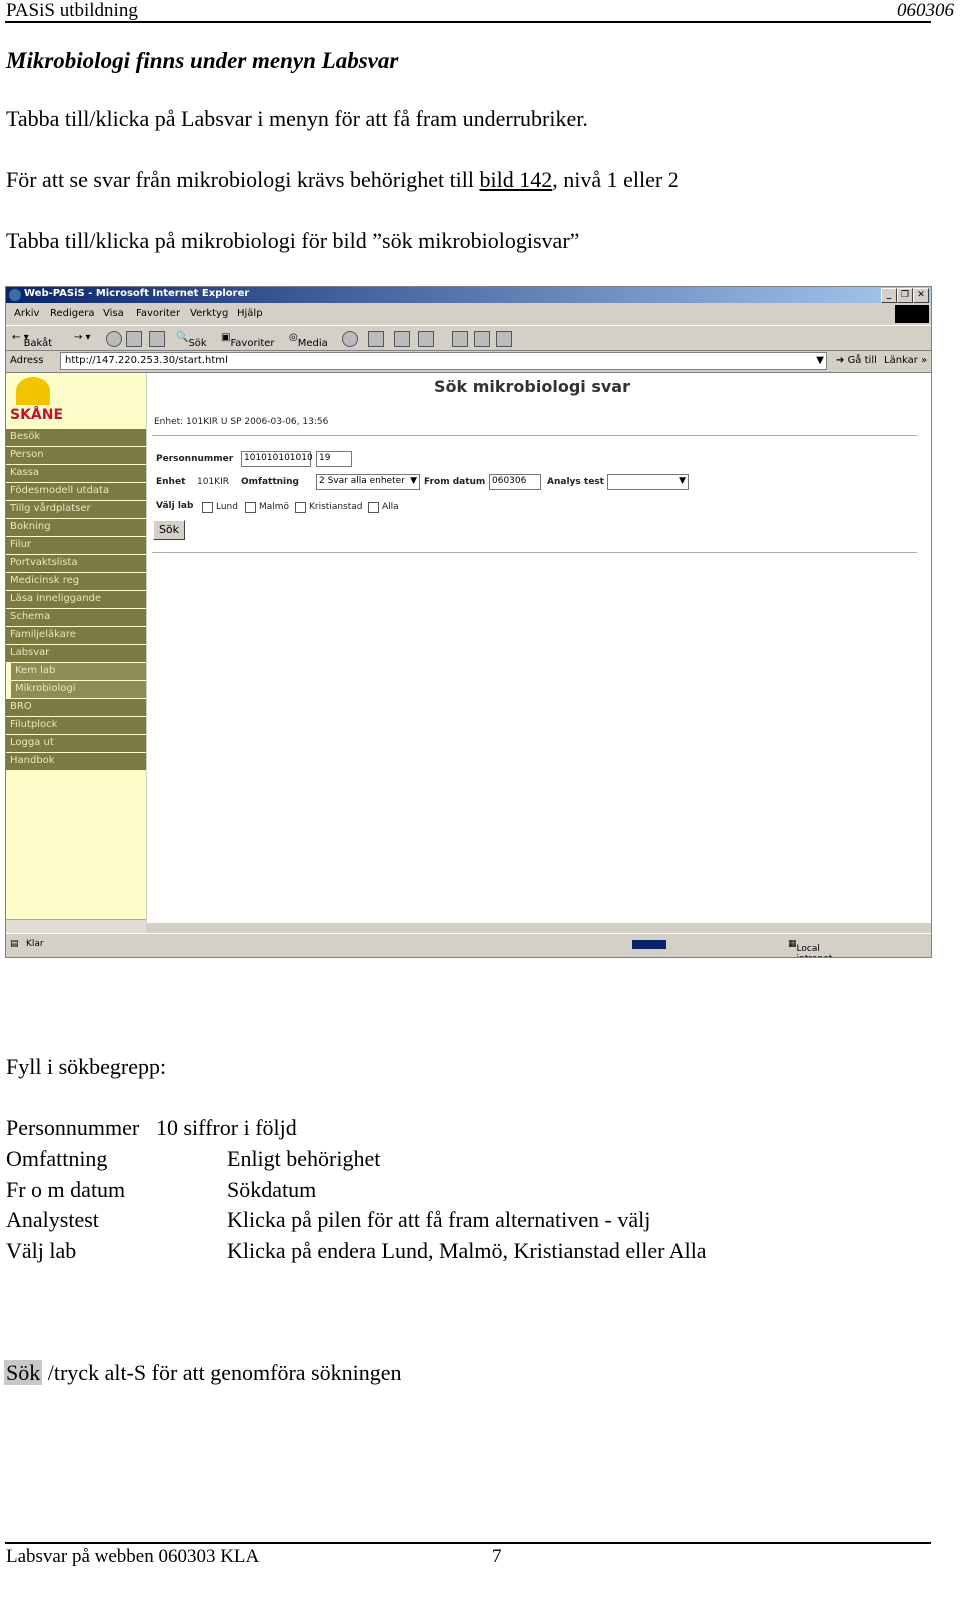  What do you see at coordinates (146, 360) in the screenshot?
I see `address-value: http://147.220.253.30/start.html` at bounding box center [146, 360].